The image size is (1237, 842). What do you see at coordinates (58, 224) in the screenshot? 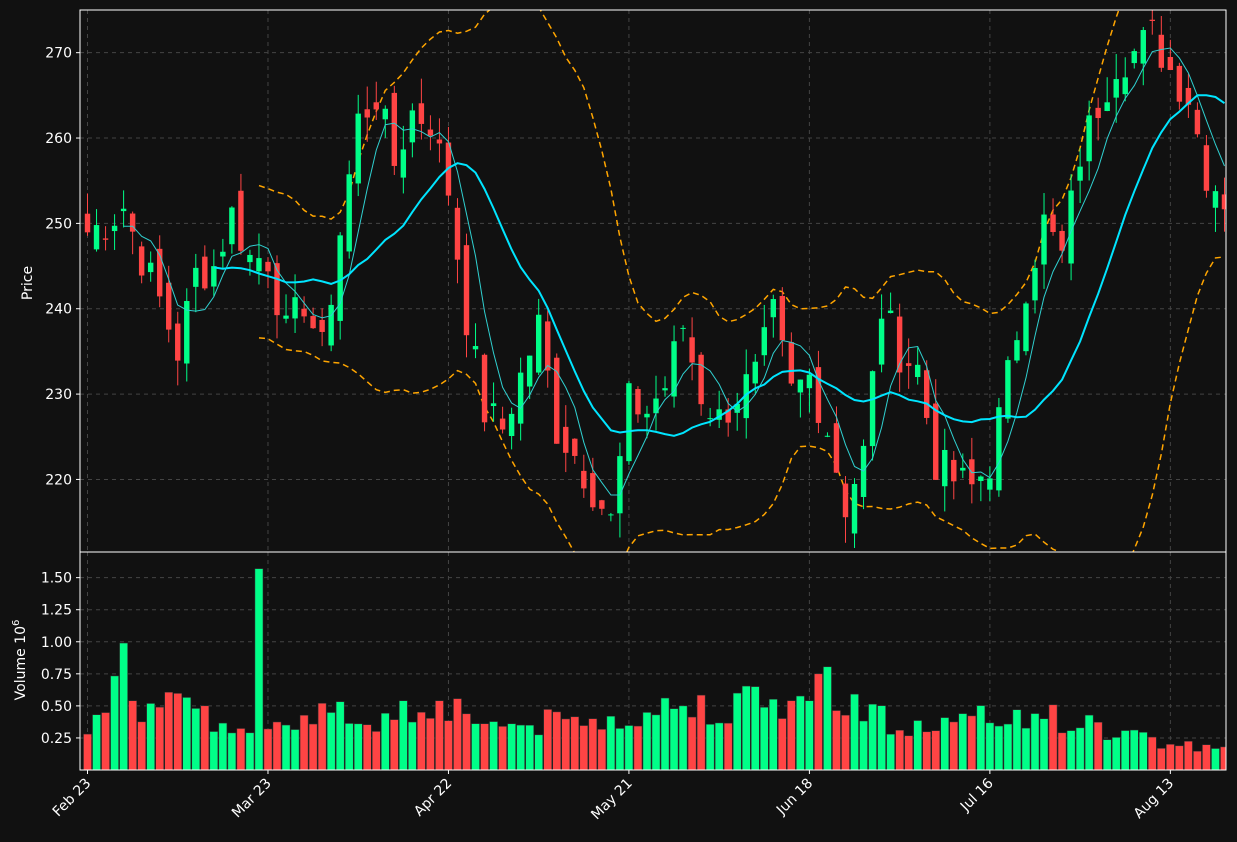
I see `price-tick-label: 250` at bounding box center [58, 224].